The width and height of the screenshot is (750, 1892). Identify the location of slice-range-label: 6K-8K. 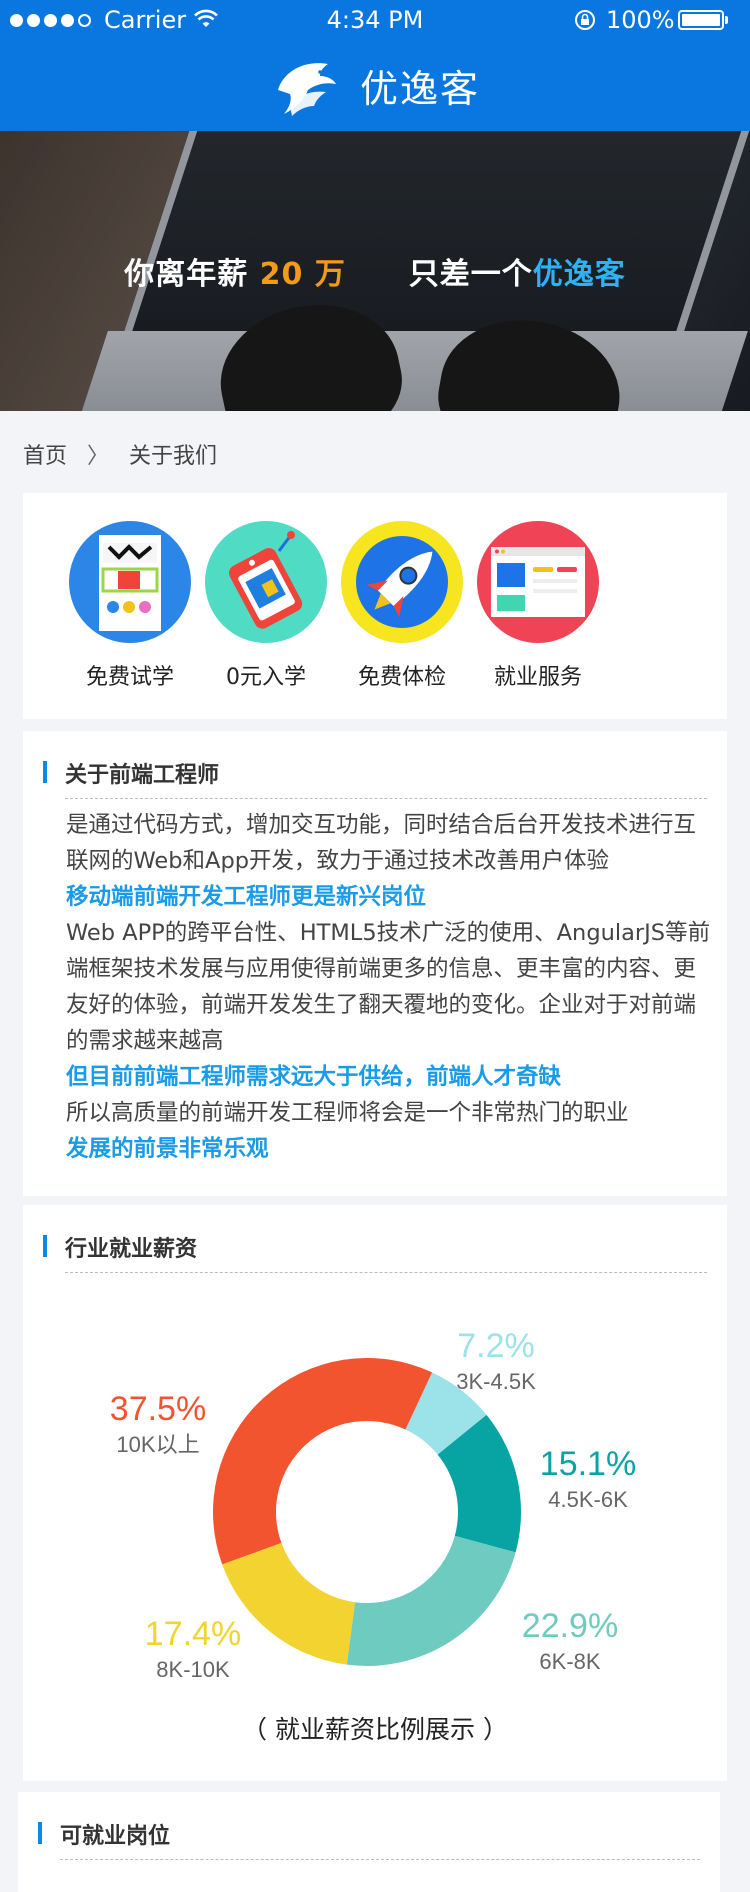
(569, 1661).